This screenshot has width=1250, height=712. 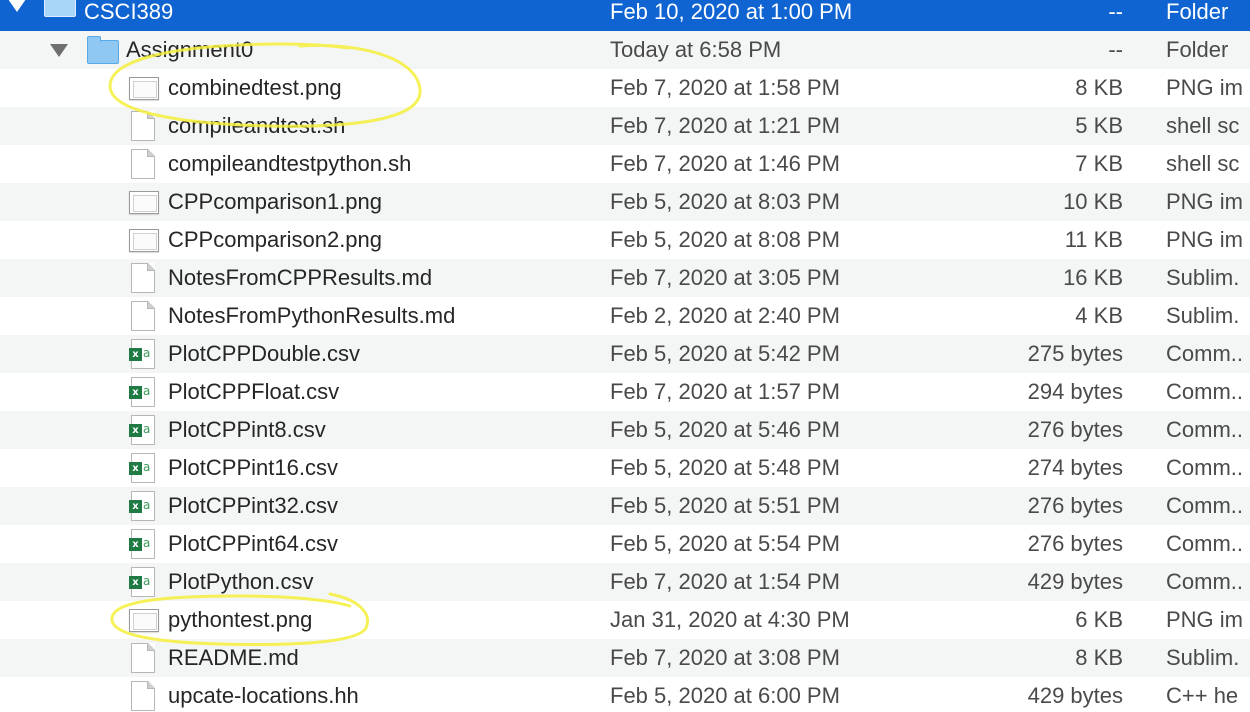 I want to click on file-name: PlotCPPint32.csv, so click(x=253, y=505).